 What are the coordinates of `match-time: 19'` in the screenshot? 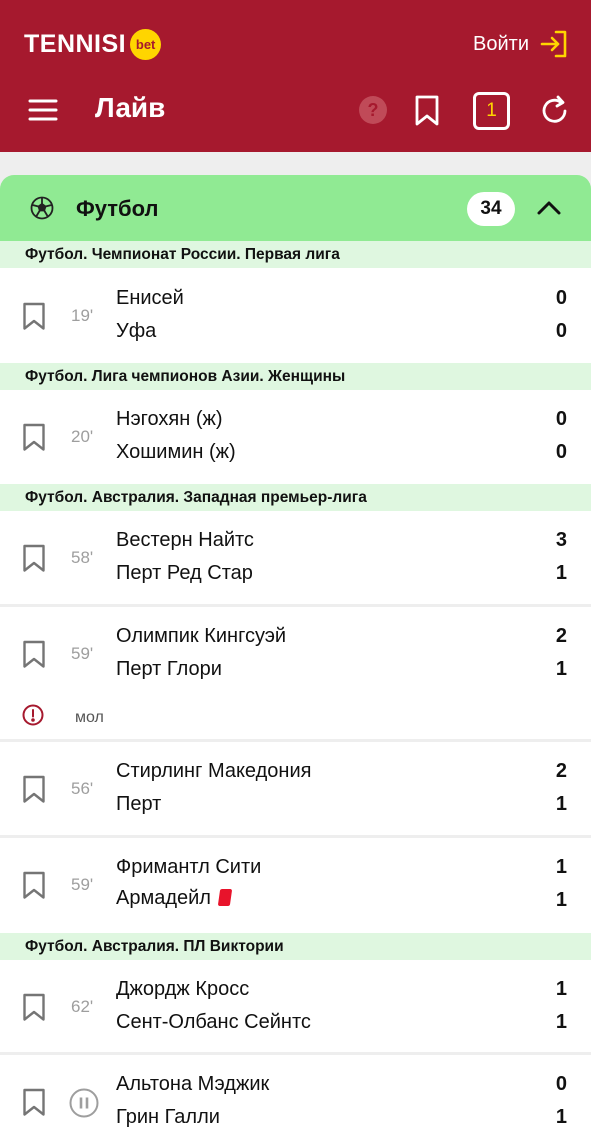 It's located at (82, 315).